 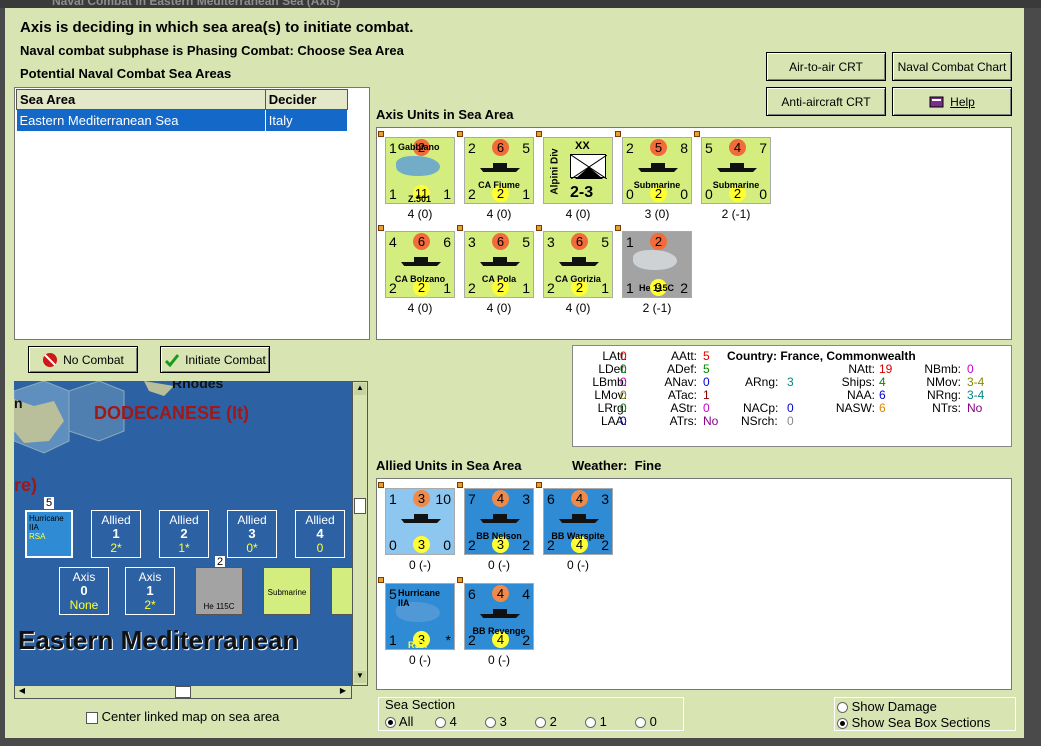 What do you see at coordinates (499, 521) in the screenshot?
I see `unit-counter: 7 4 3 2 3 2 BB Nelson` at bounding box center [499, 521].